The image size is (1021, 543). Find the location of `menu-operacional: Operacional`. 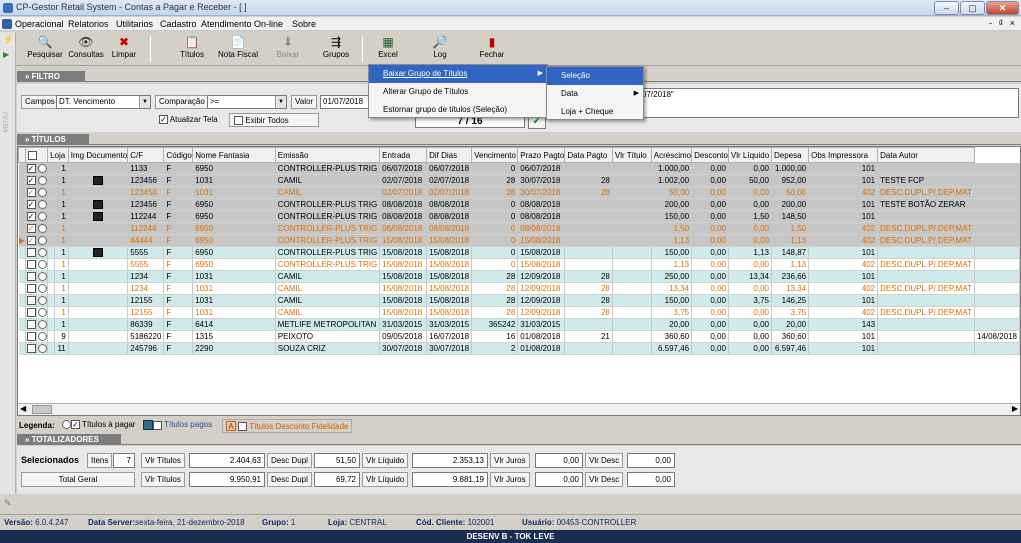

menu-operacional: Operacional is located at coordinates (39, 24).